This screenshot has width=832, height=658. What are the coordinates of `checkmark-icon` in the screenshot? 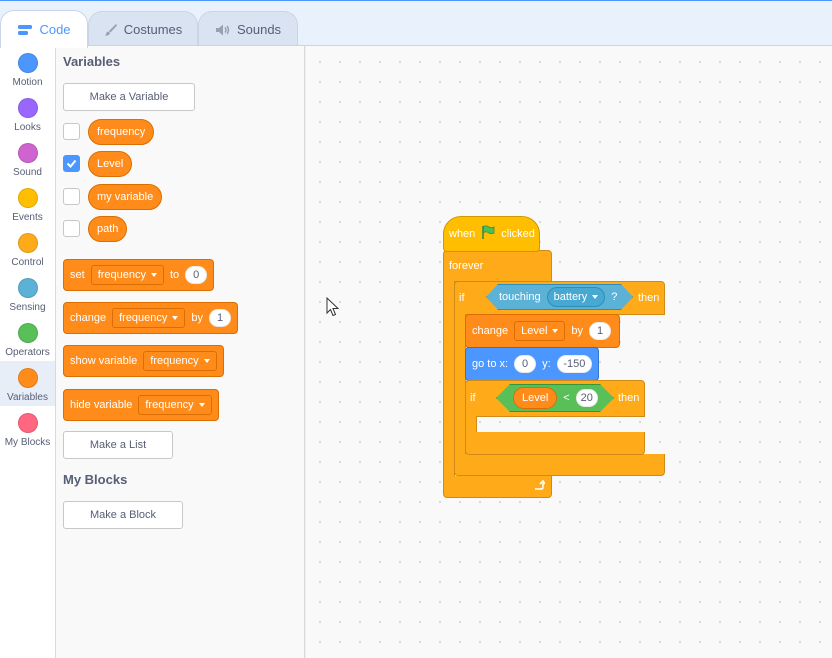 It's located at (71, 163).